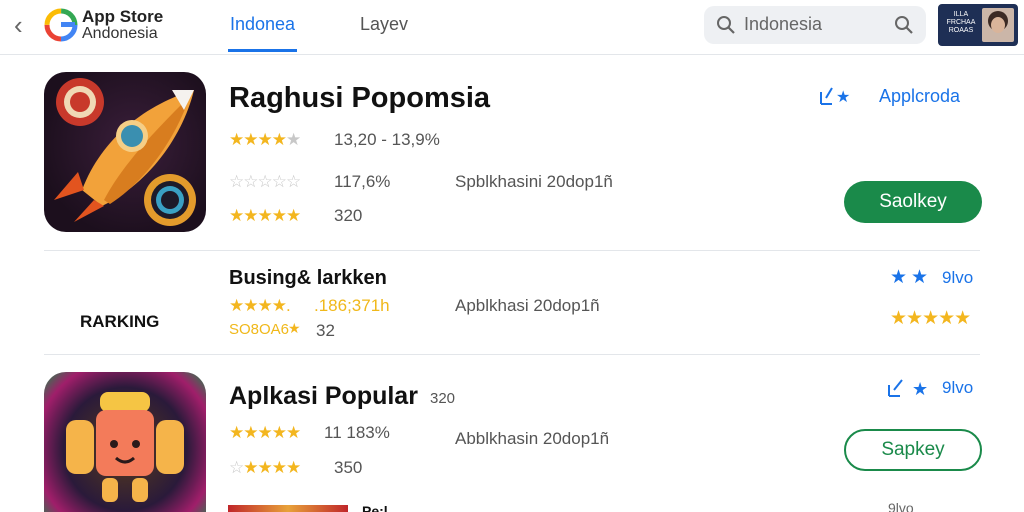  I want to click on robot-icon, so click(125, 447).